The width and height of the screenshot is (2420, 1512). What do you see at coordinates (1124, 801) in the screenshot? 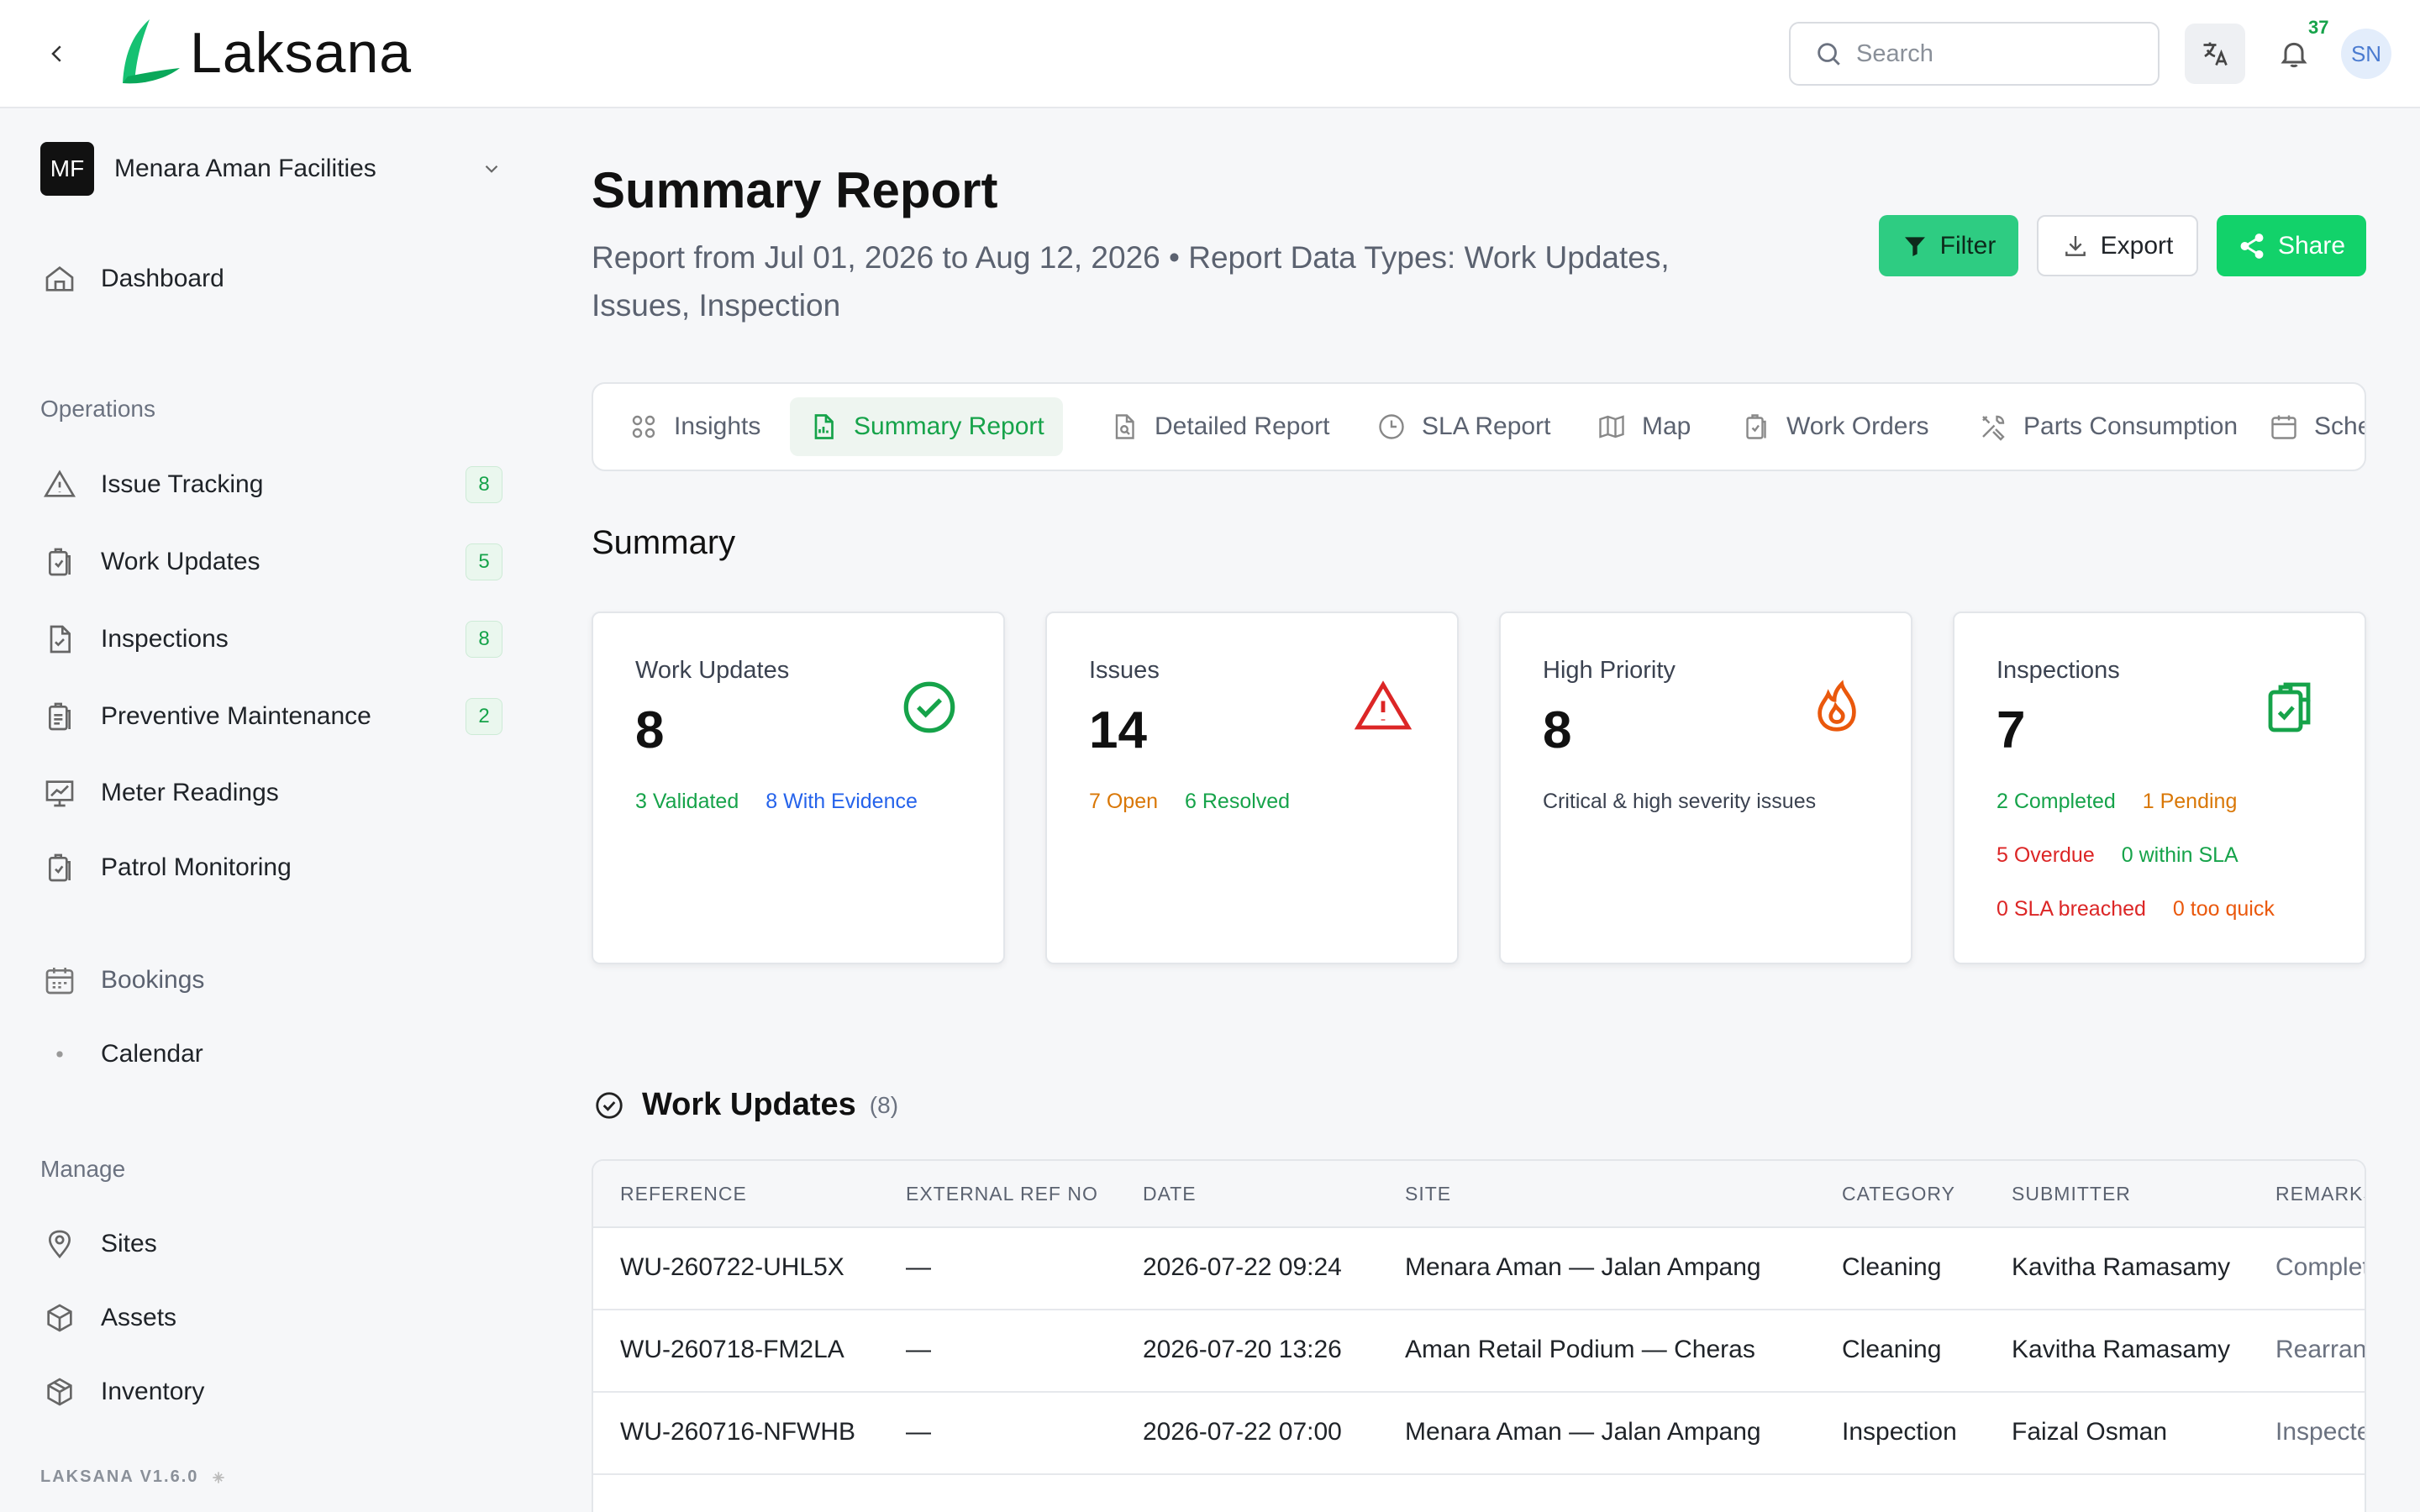
I see `open-count: 7 Open` at bounding box center [1124, 801].